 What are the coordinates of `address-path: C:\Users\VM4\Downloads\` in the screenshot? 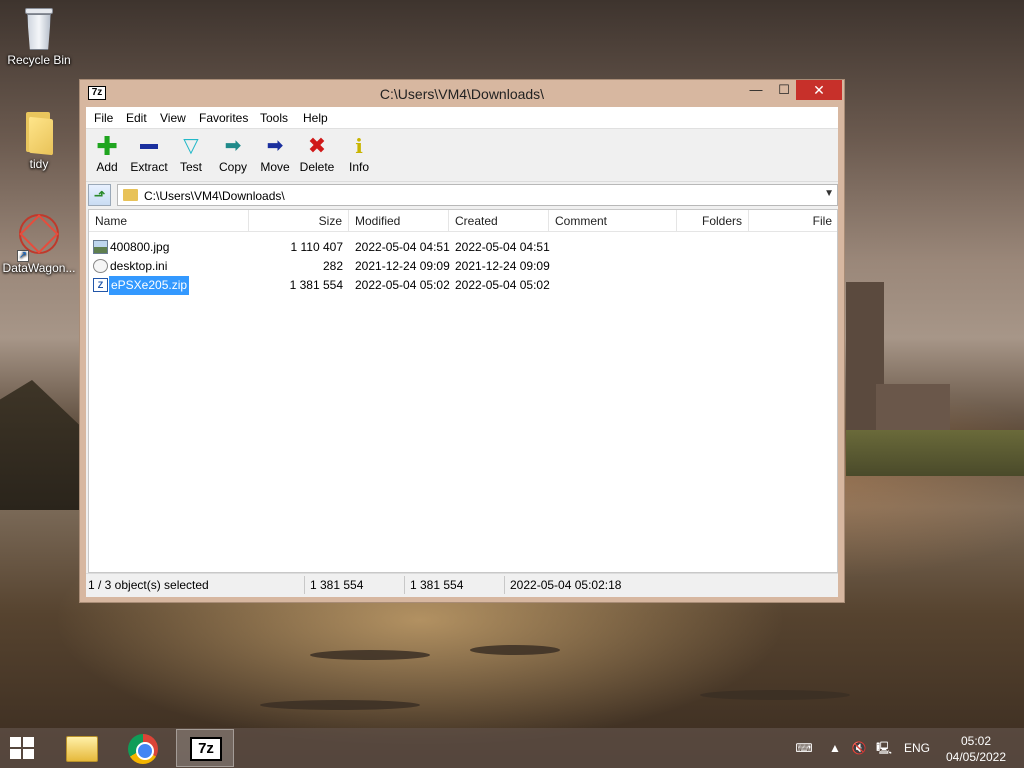 It's located at (214, 196).